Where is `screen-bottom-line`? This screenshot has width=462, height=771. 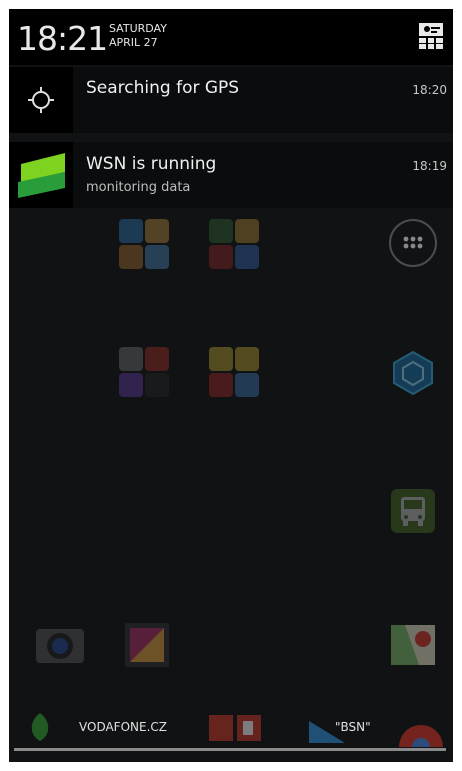
screen-bottom-line is located at coordinates (230, 749).